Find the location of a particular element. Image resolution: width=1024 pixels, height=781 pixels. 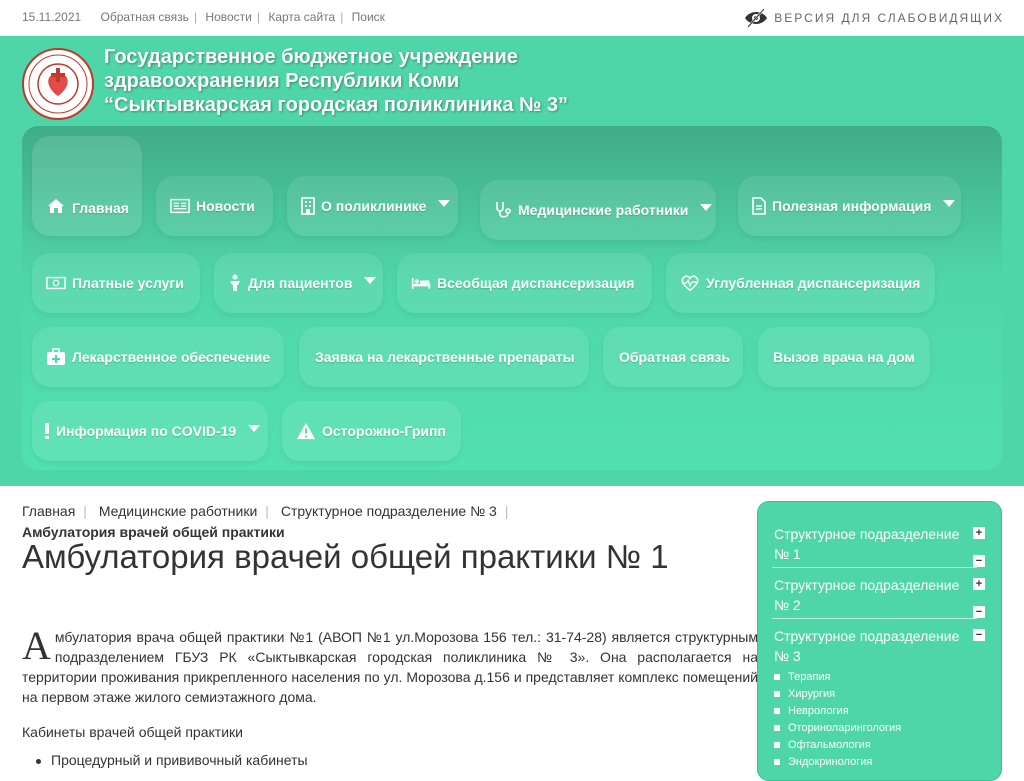

sidebar-subitem-therapy: Терапия is located at coordinates (802, 677).